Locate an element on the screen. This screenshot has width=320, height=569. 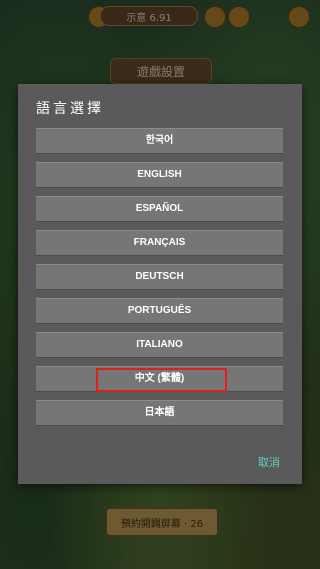
language-label: PORTUGUÊS is located at coordinates (159, 310).